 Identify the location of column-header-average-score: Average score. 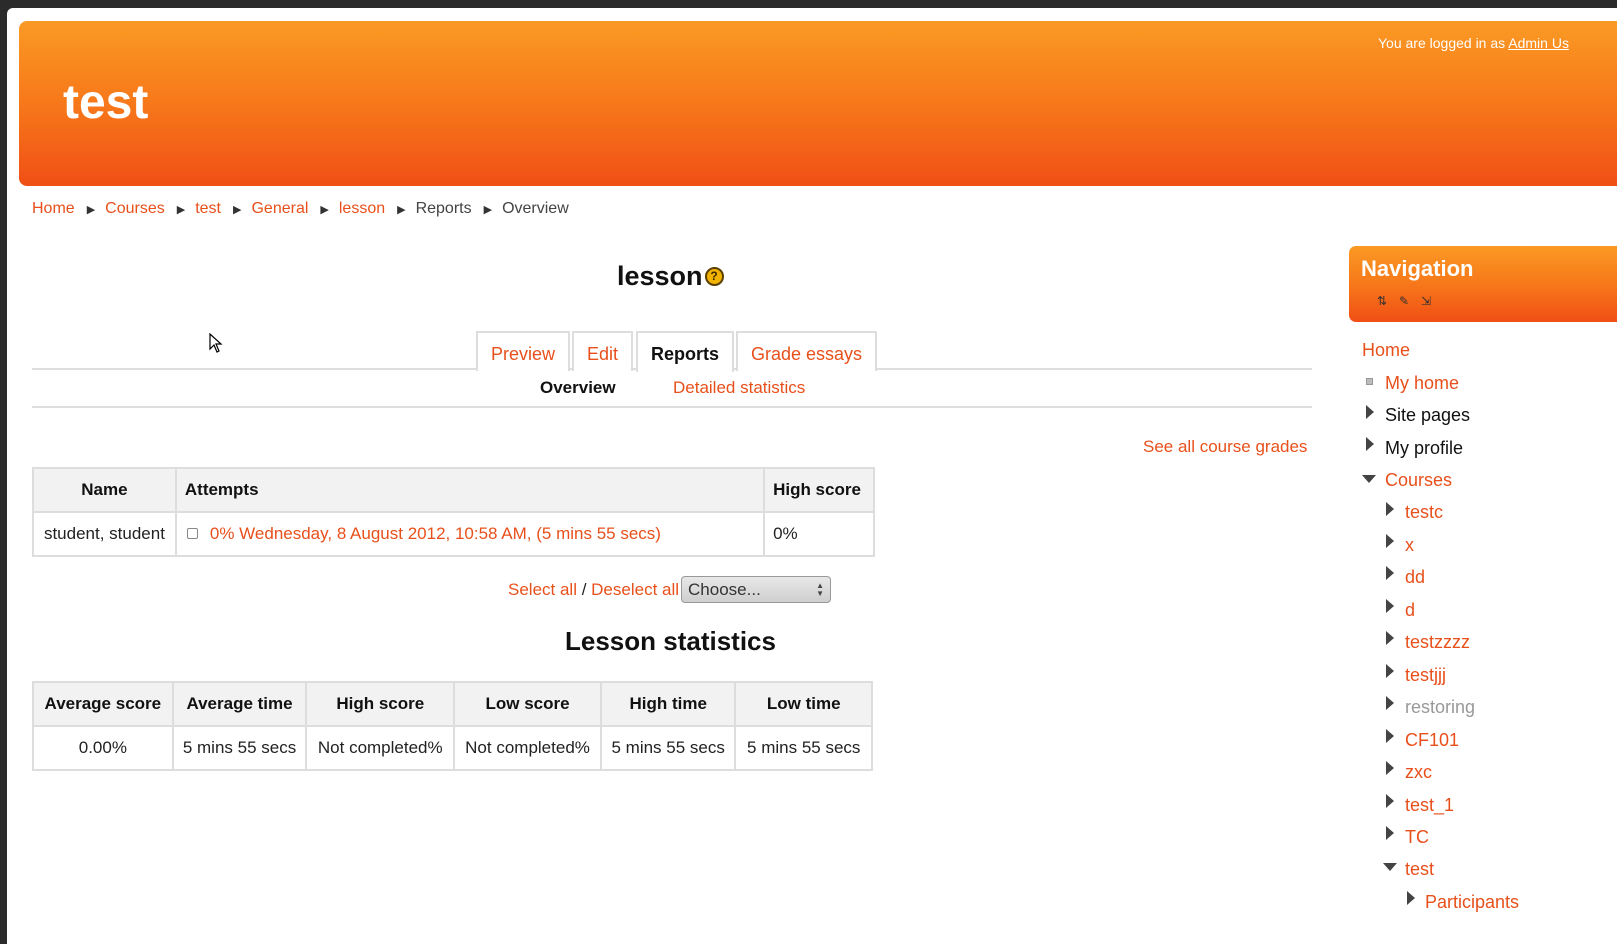
(103, 704).